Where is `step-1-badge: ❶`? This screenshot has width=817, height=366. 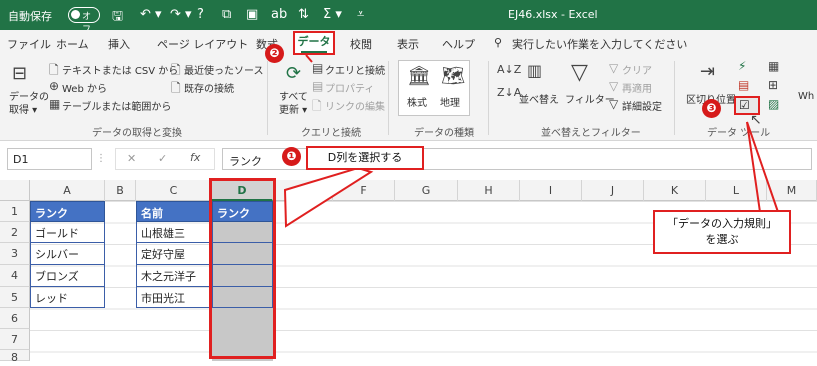 step-1-badge: ❶ is located at coordinates (291, 156).